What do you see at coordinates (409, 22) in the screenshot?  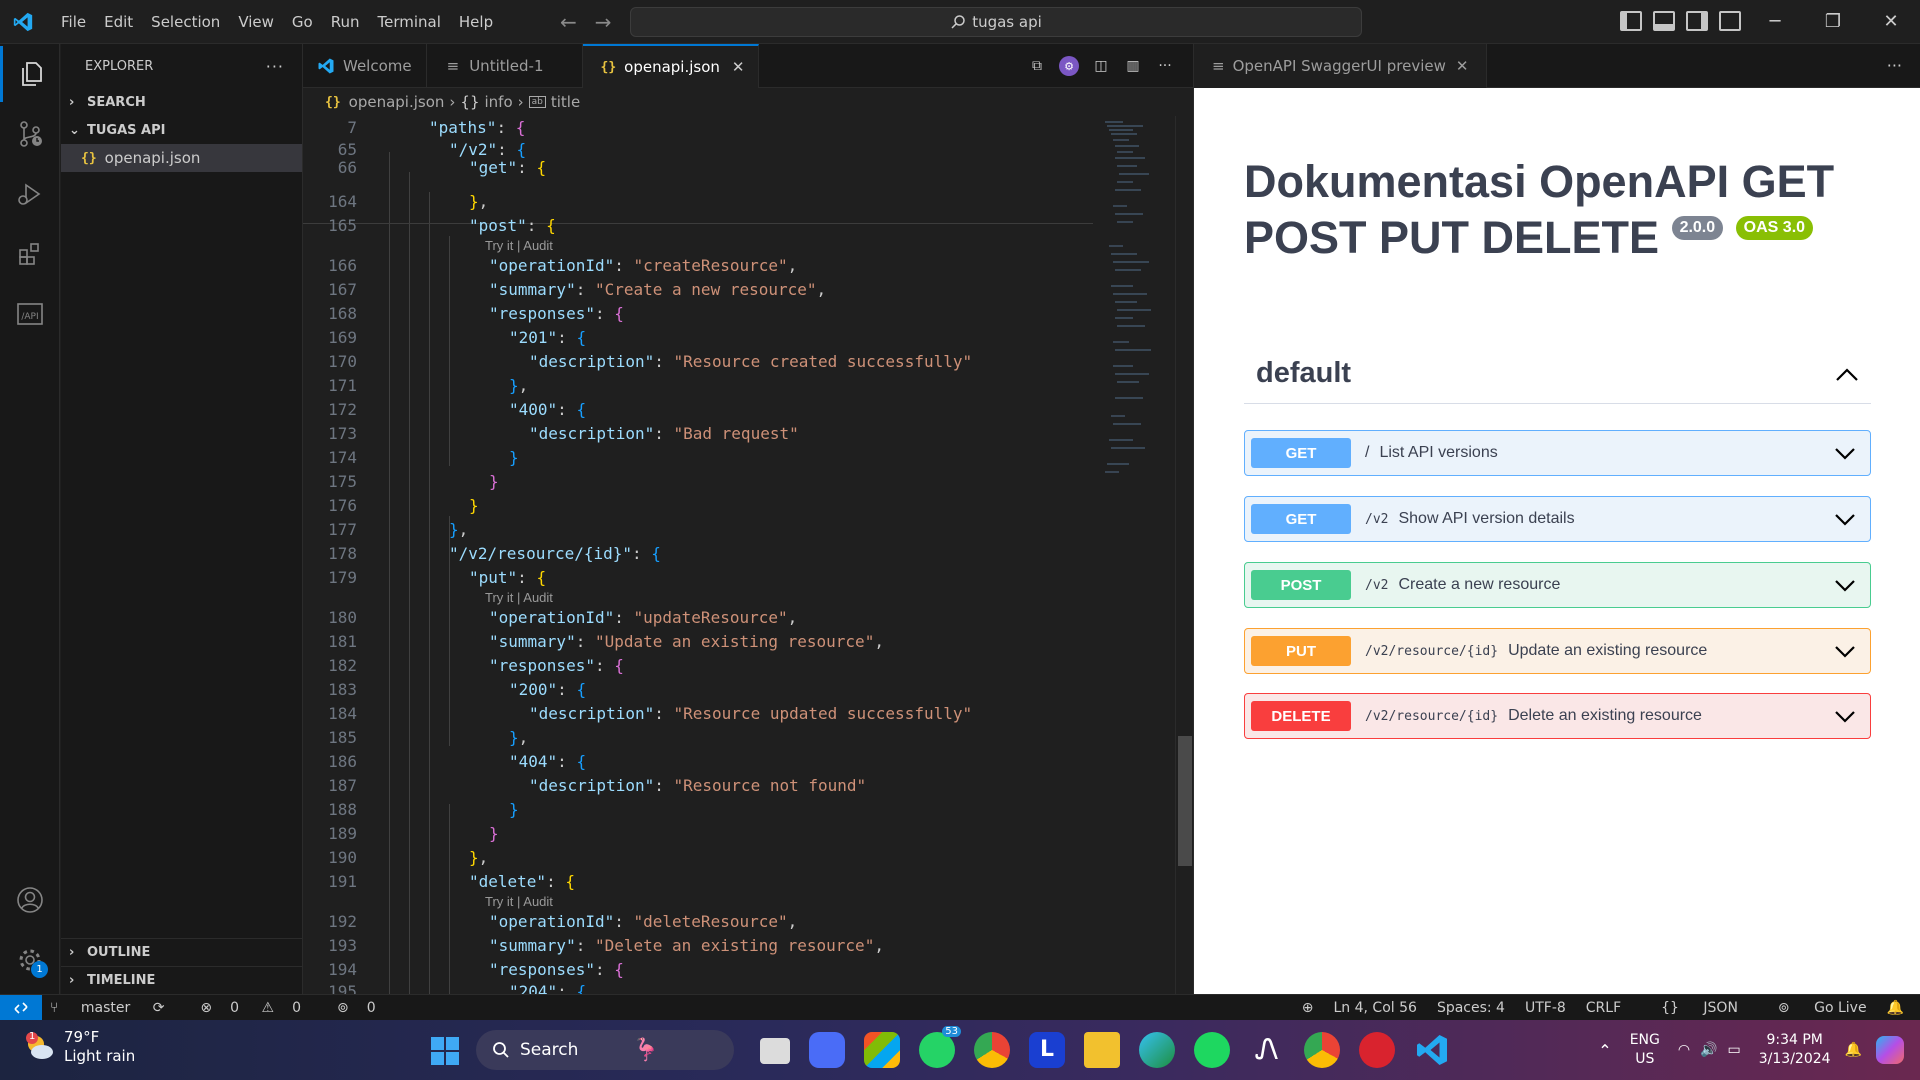 I see `menu-terminal: Terminal` at bounding box center [409, 22].